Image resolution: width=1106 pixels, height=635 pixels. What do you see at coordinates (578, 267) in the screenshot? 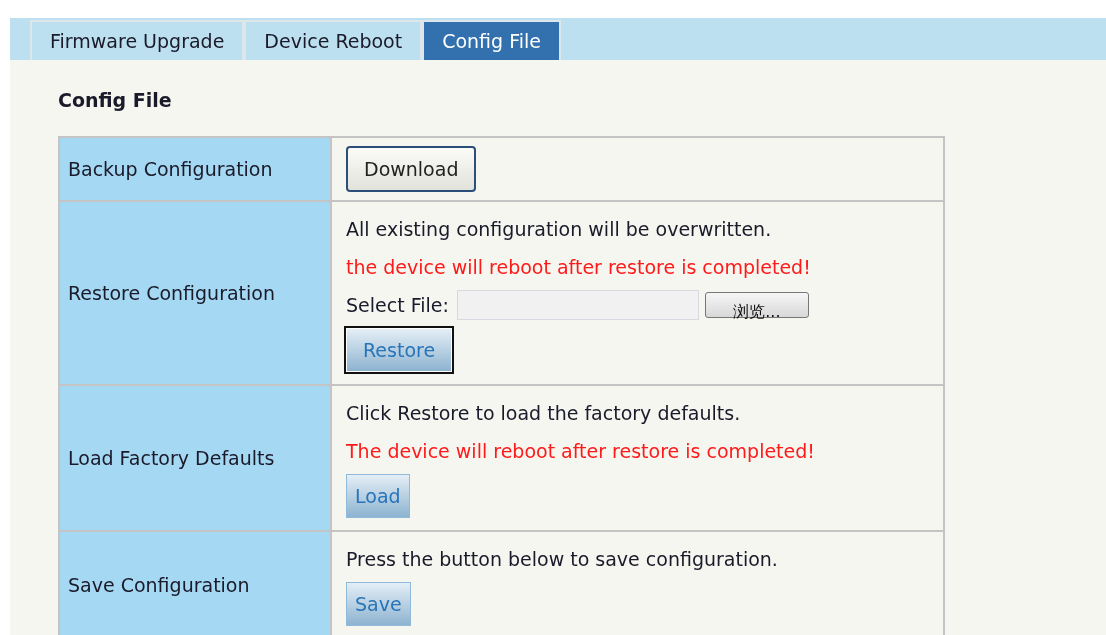
I see `warning-text: the device will reboot after restore is completed!` at bounding box center [578, 267].